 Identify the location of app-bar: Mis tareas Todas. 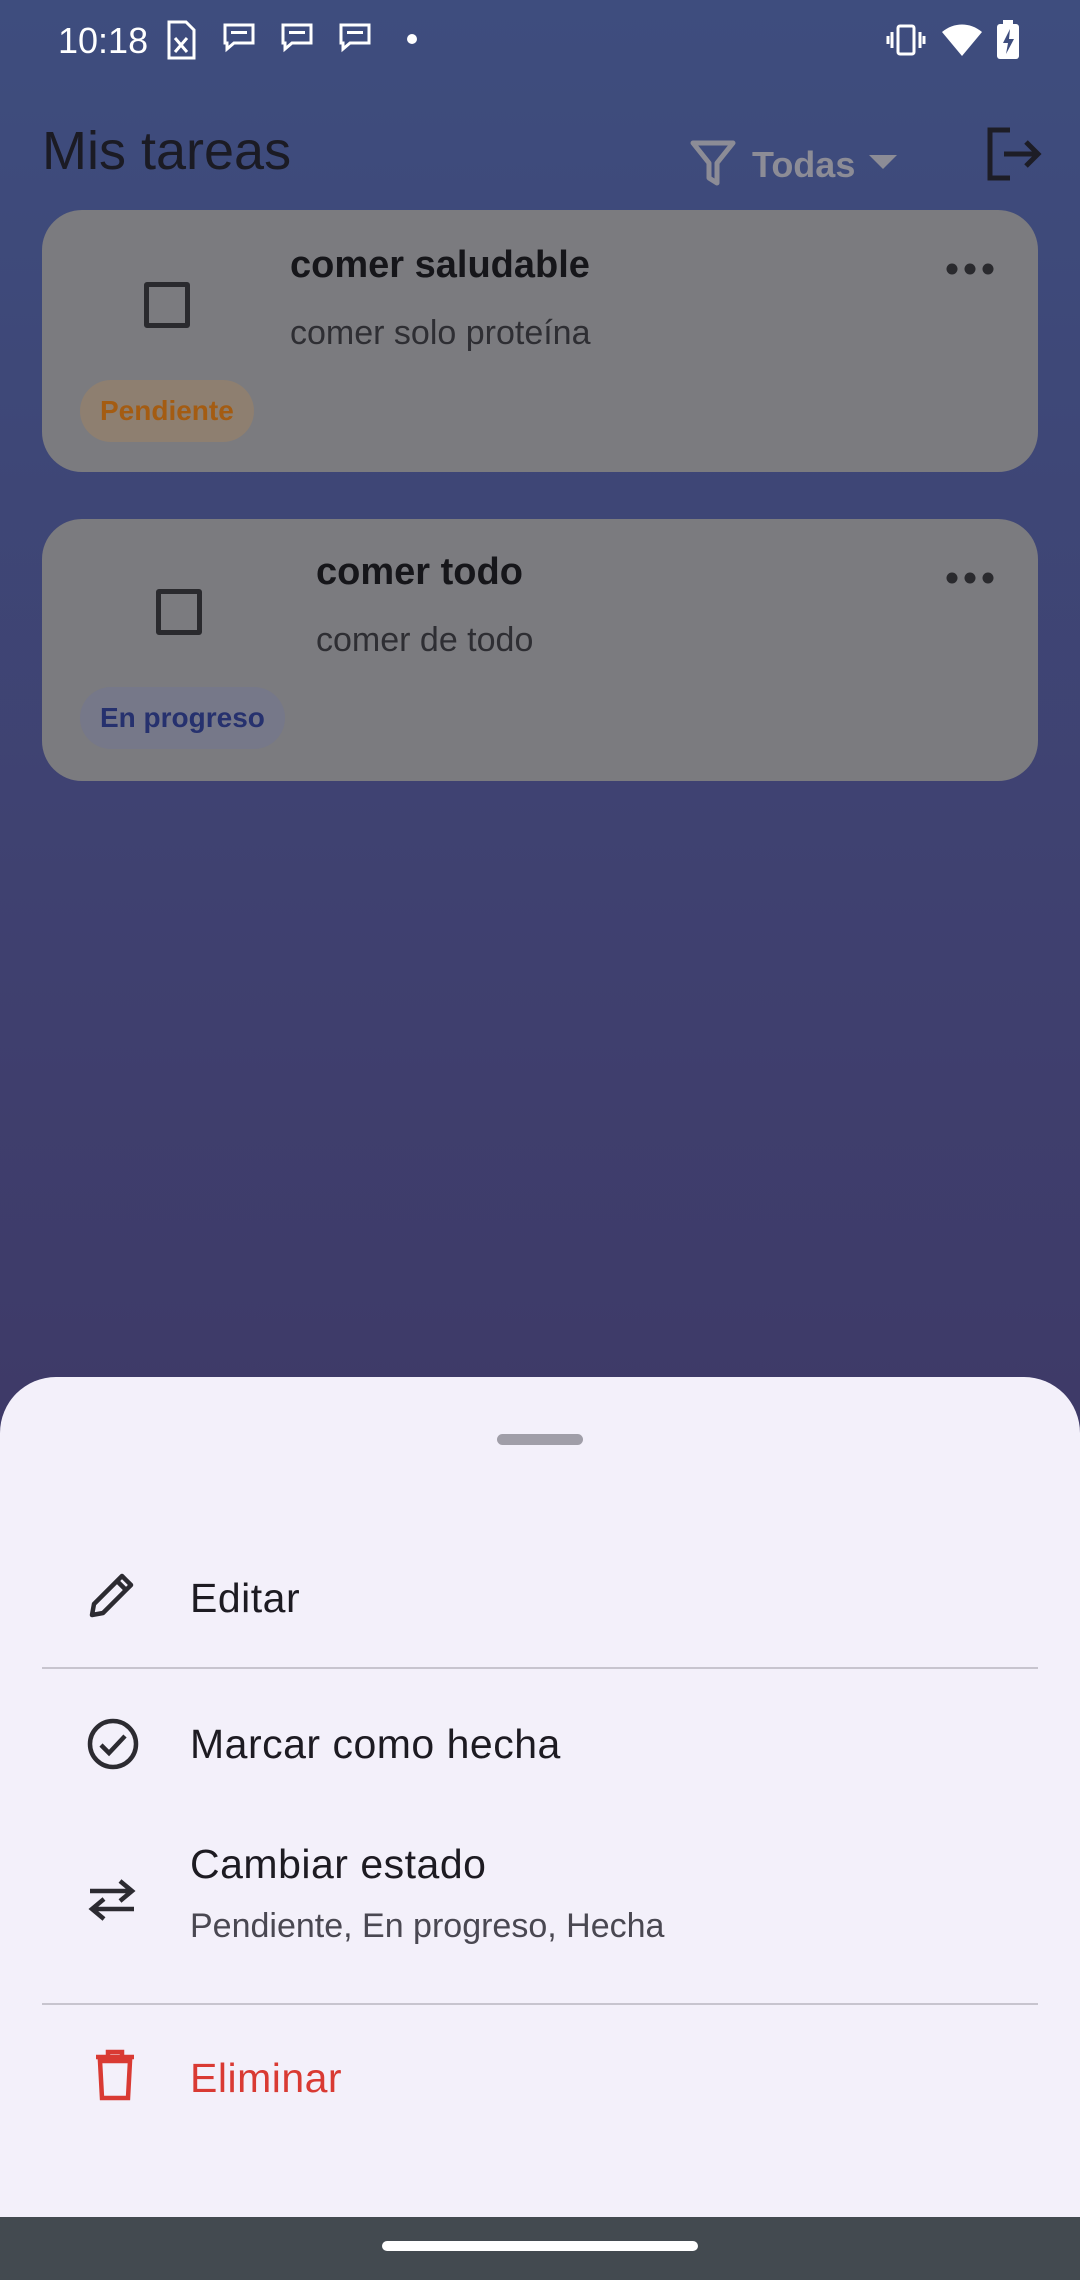
(540, 160).